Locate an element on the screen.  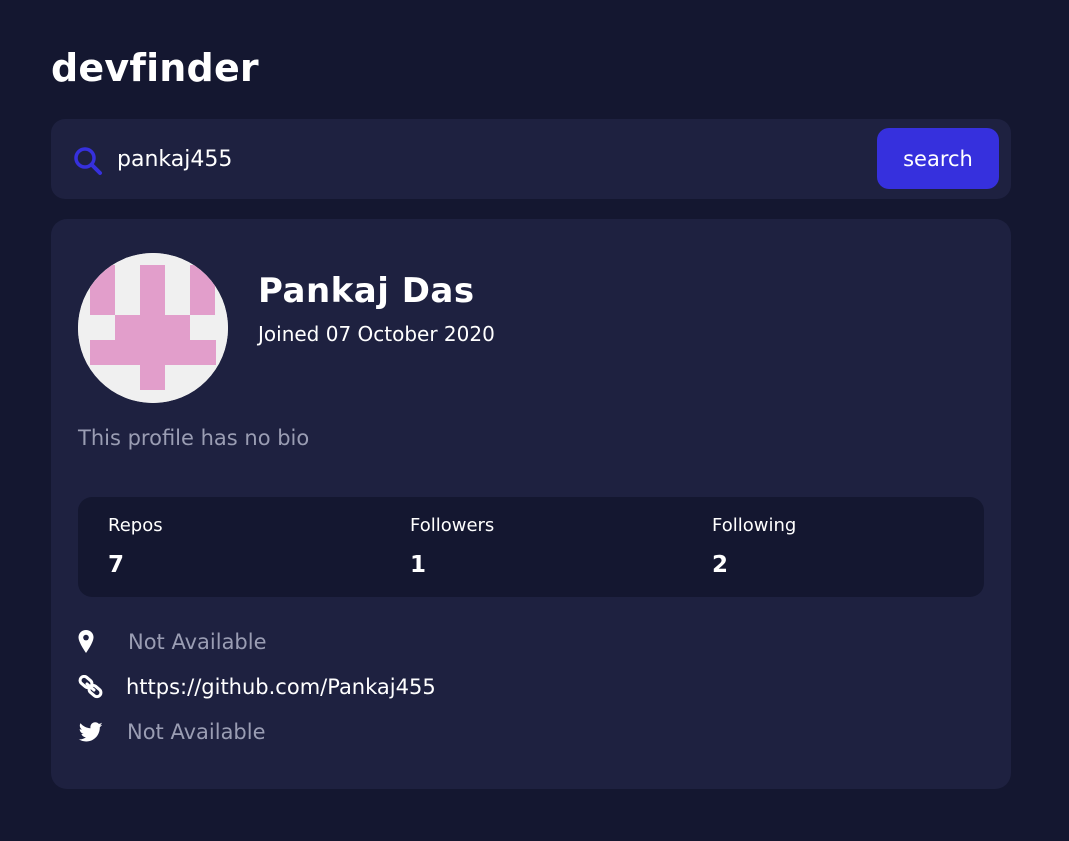
stat-following: Following 2 is located at coordinates (754, 546).